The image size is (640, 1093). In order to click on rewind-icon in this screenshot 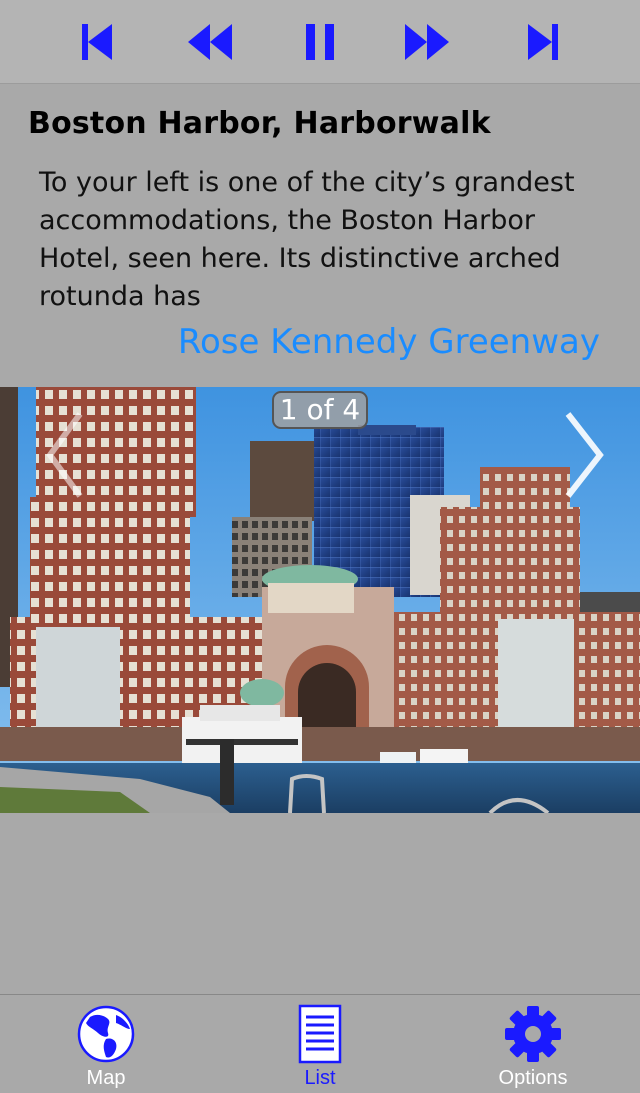, I will do `click(210, 42)`.